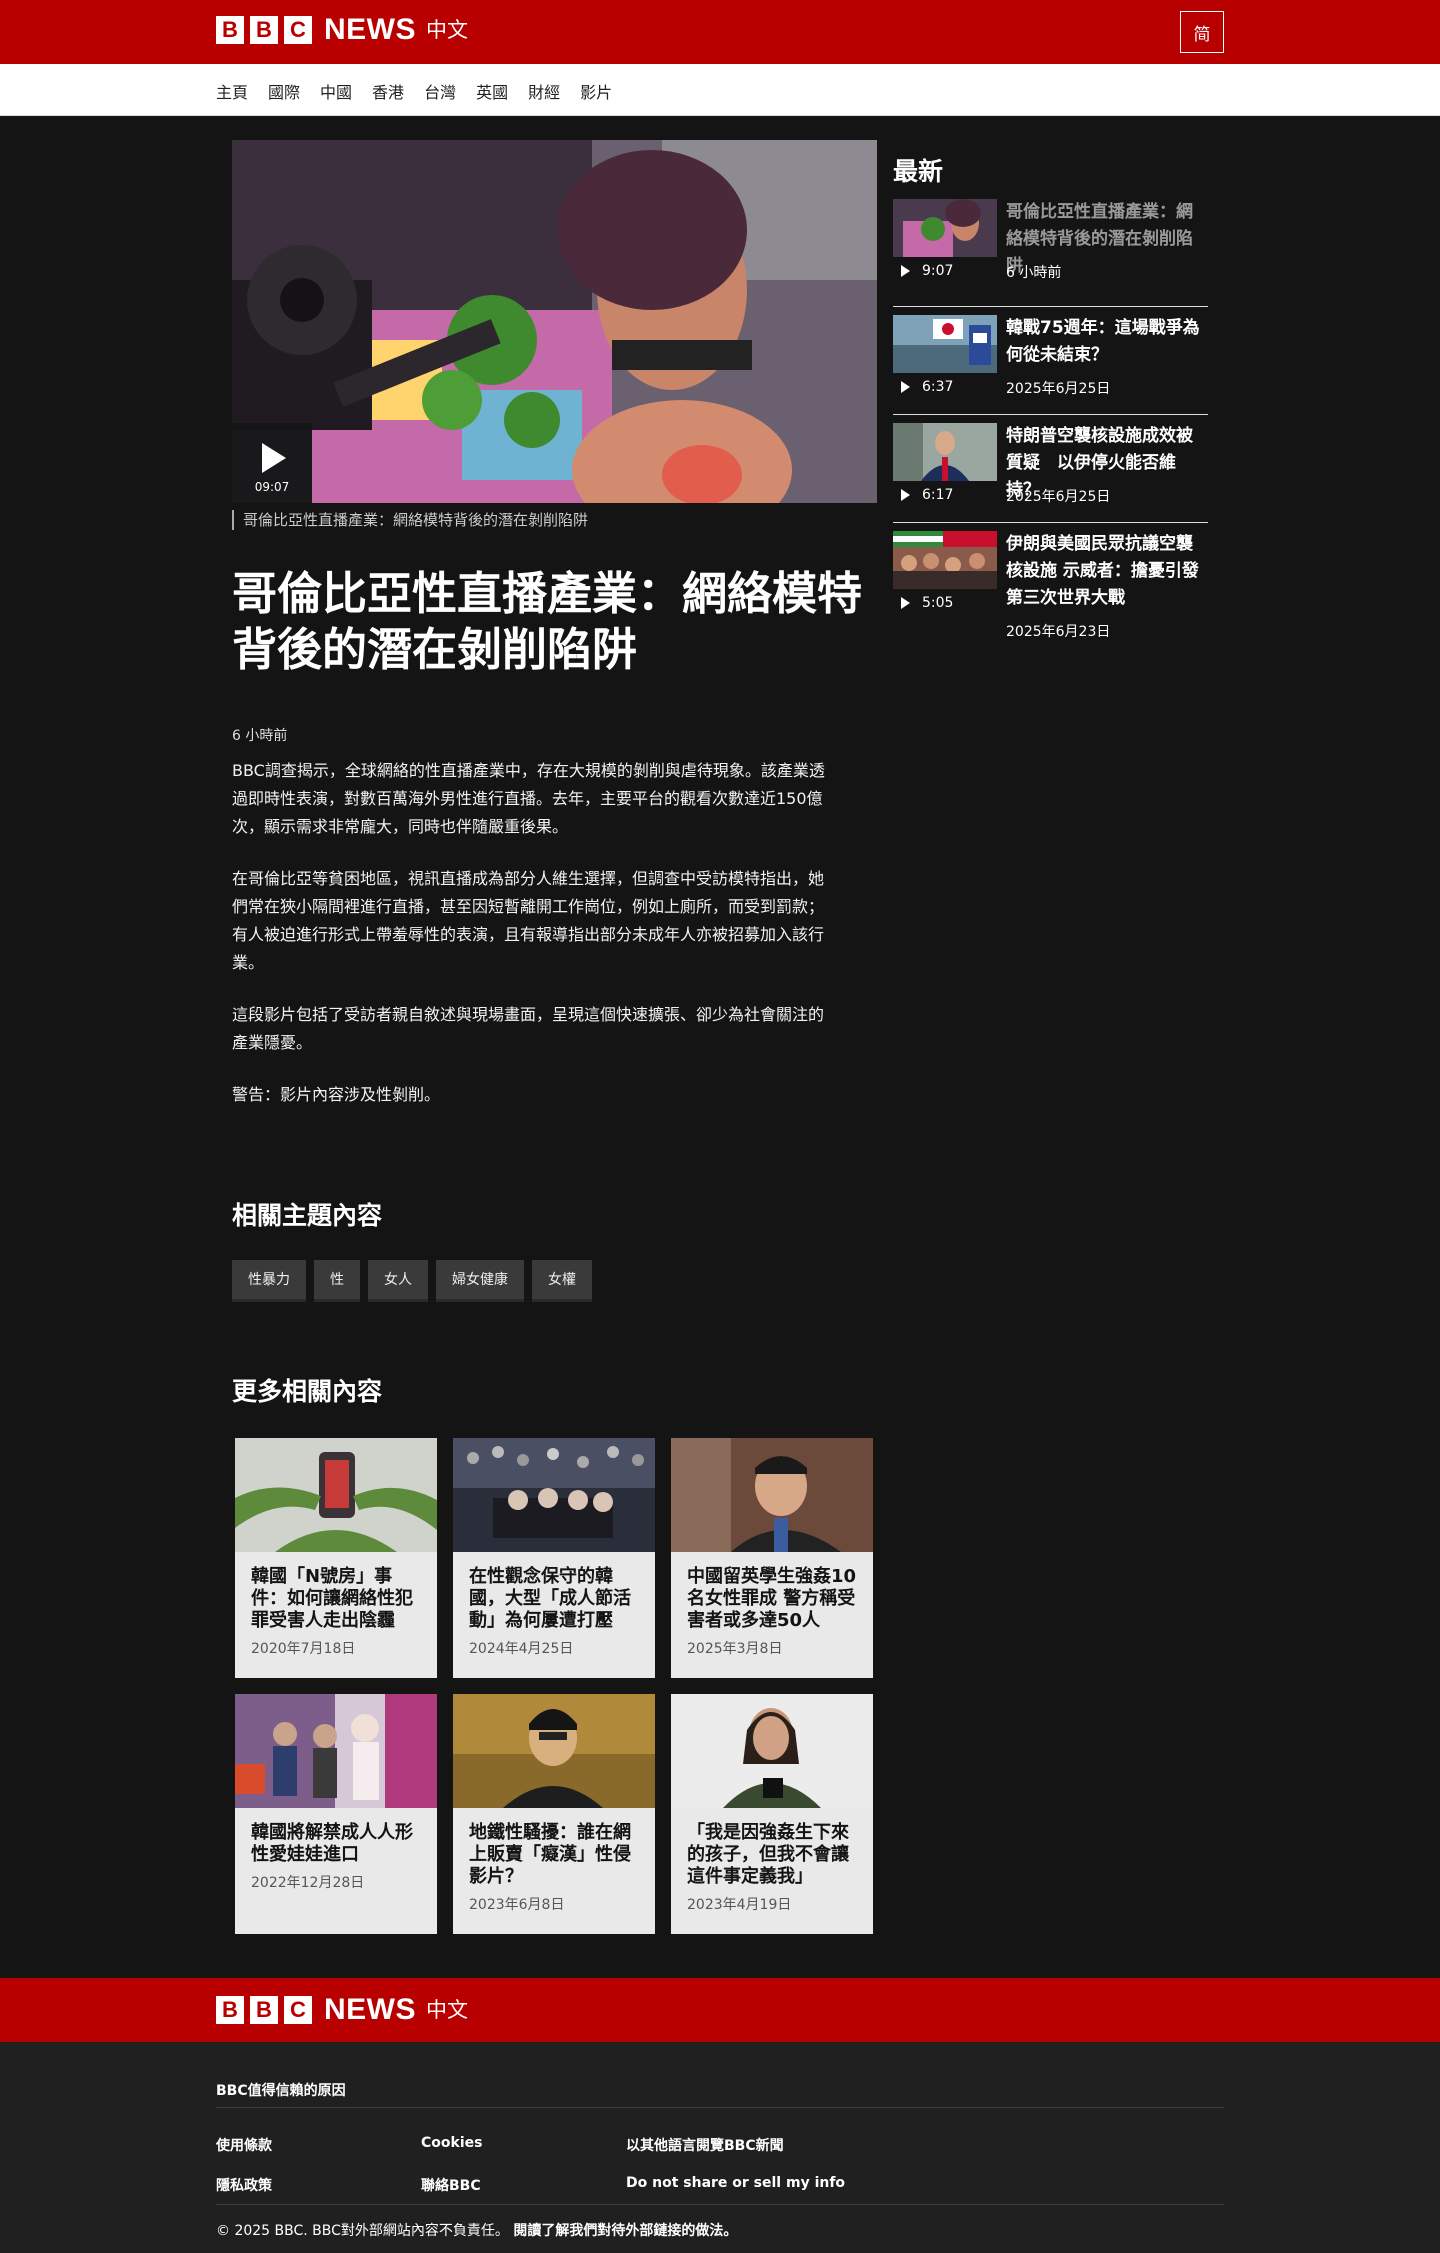 This screenshot has height=2253, width=1440. What do you see at coordinates (388, 91) in the screenshot?
I see `nav-item-hongkong: 香港` at bounding box center [388, 91].